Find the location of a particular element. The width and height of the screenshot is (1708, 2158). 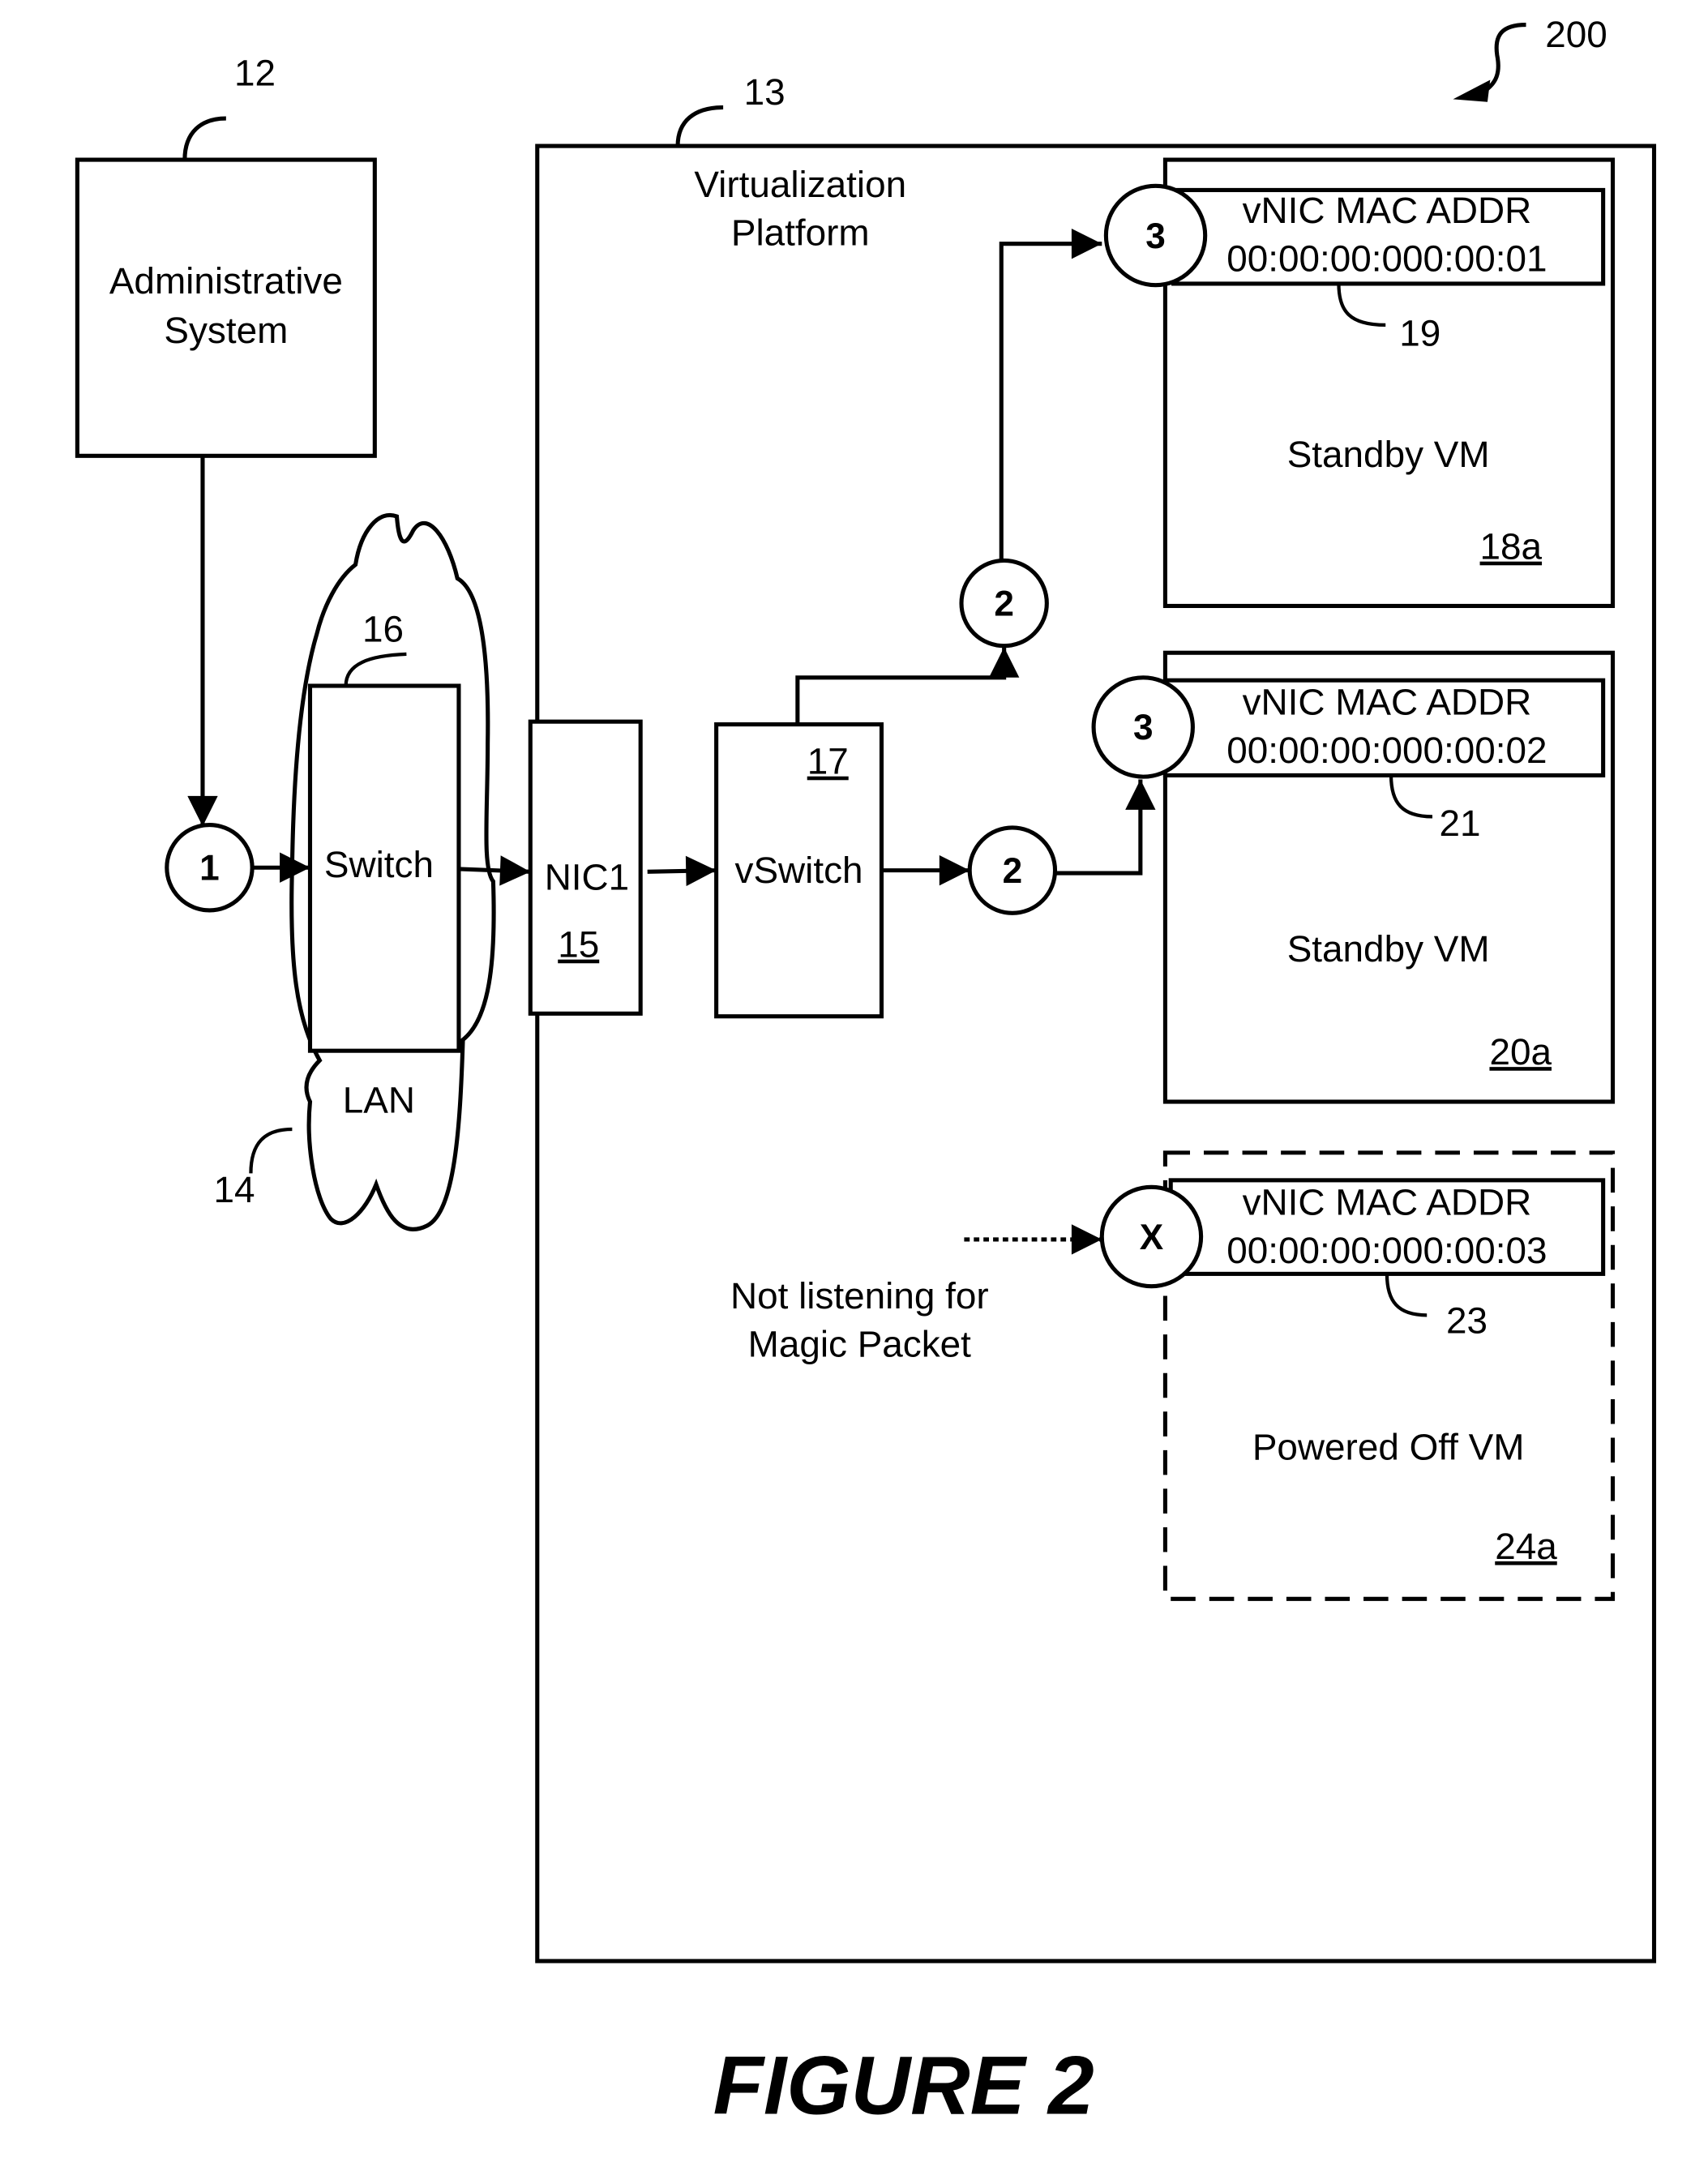

ref-12-leader is located at coordinates (204, 138).